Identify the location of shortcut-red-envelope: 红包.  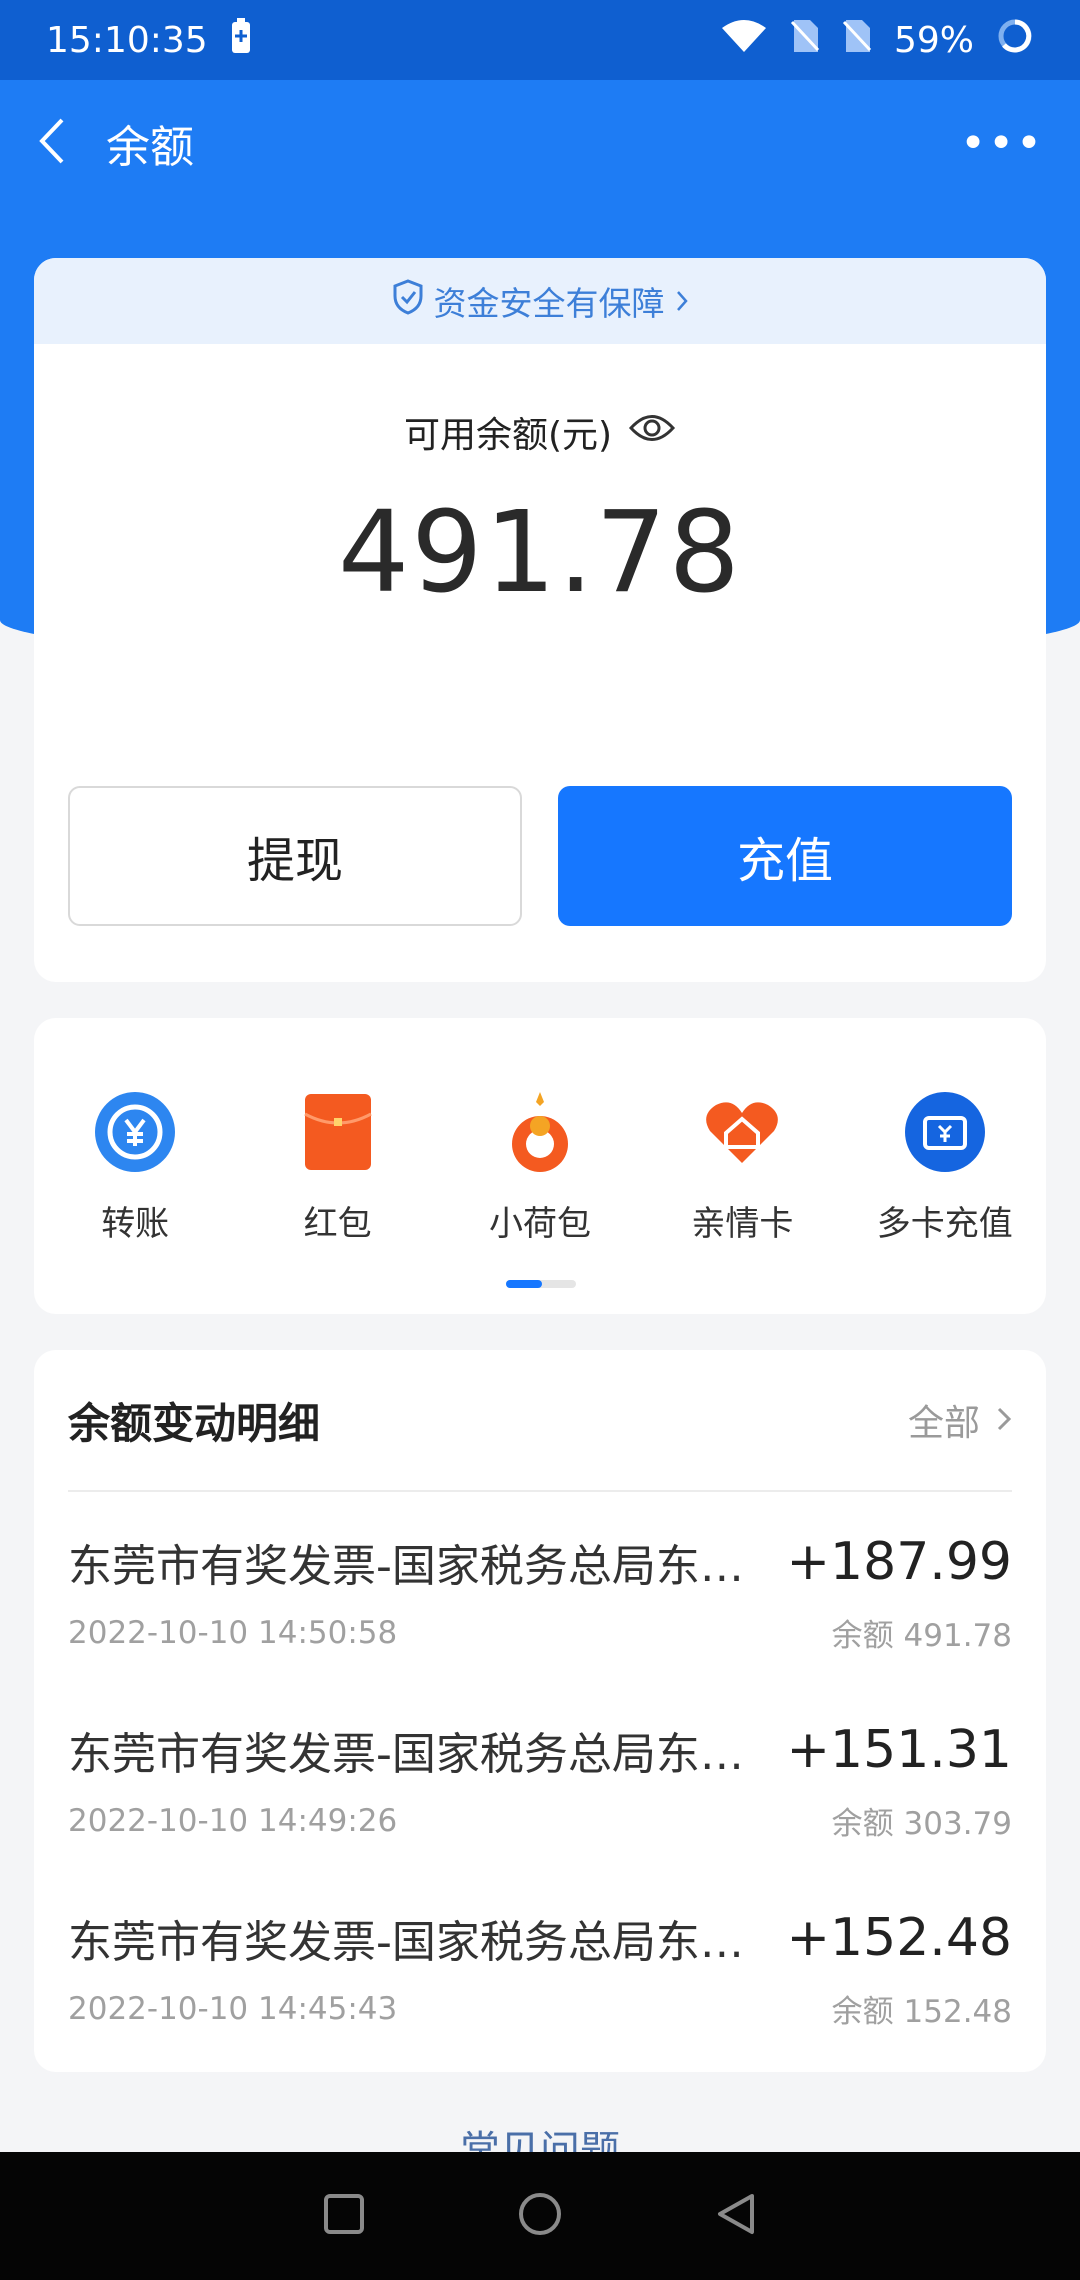
(338, 1167).